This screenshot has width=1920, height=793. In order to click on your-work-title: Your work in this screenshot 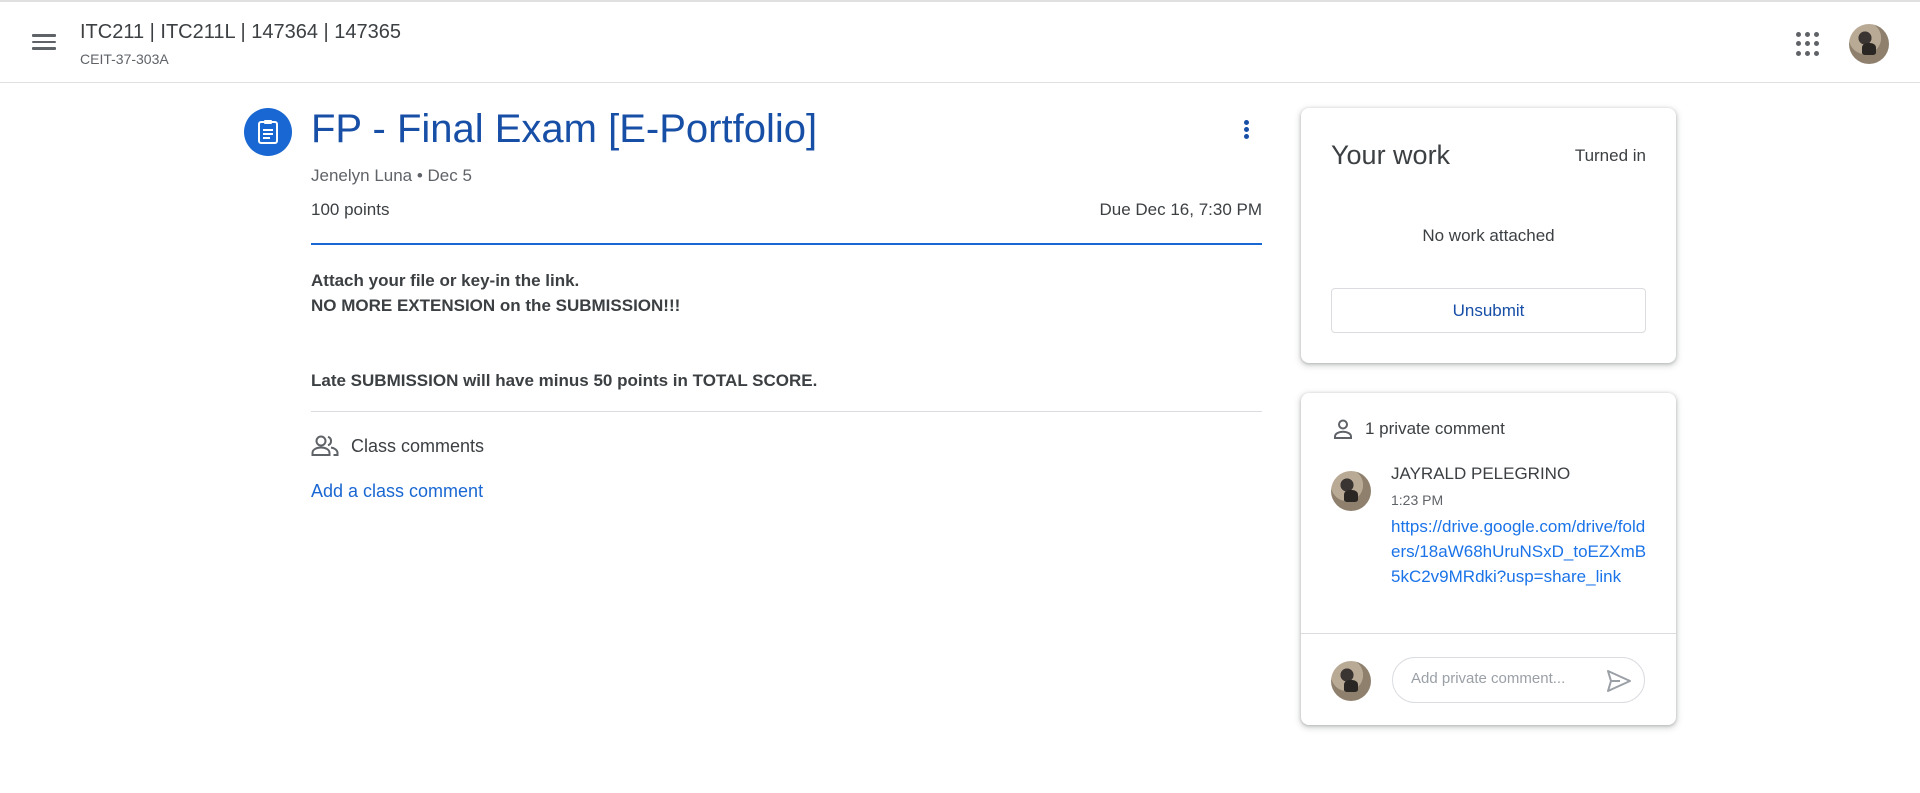, I will do `click(1391, 155)`.